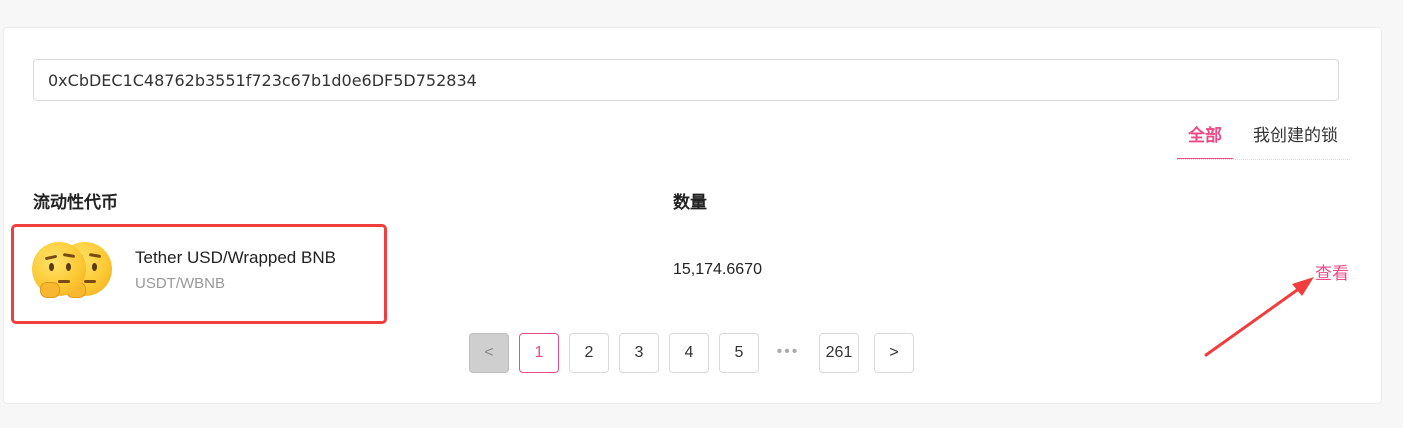 The width and height of the screenshot is (1403, 428). I want to click on column-header-amount: 数量, so click(690, 202).